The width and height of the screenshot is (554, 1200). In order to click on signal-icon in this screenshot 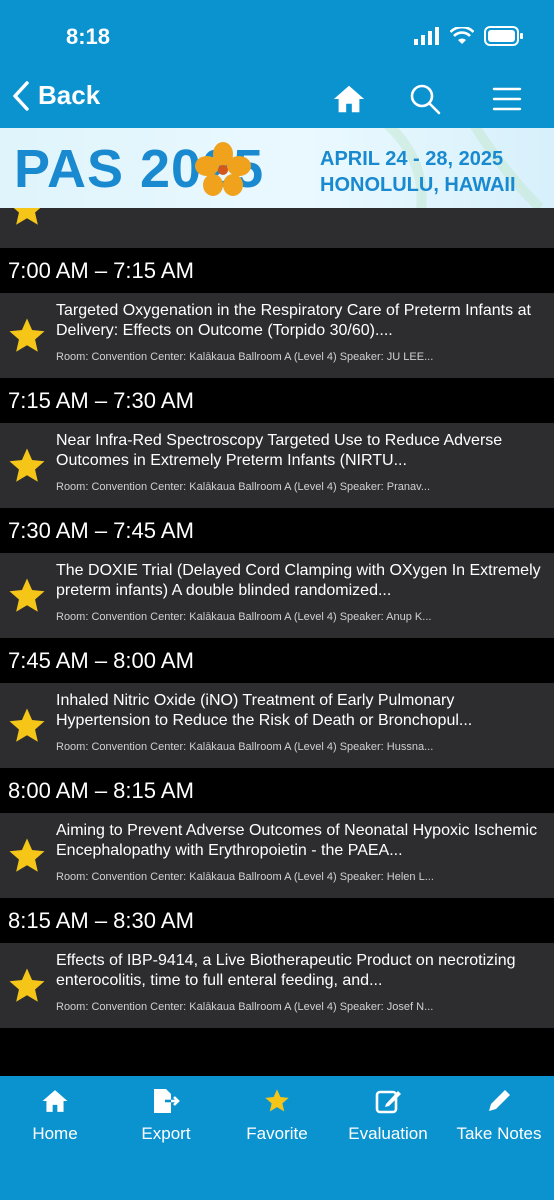, I will do `click(426, 36)`.